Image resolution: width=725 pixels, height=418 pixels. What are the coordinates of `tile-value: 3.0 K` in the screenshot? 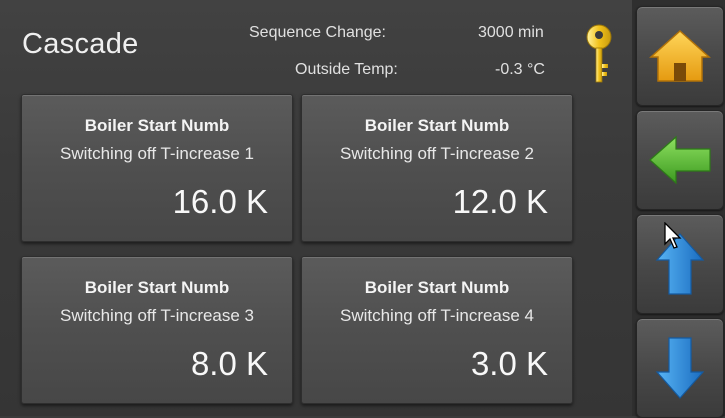 It's located at (509, 363).